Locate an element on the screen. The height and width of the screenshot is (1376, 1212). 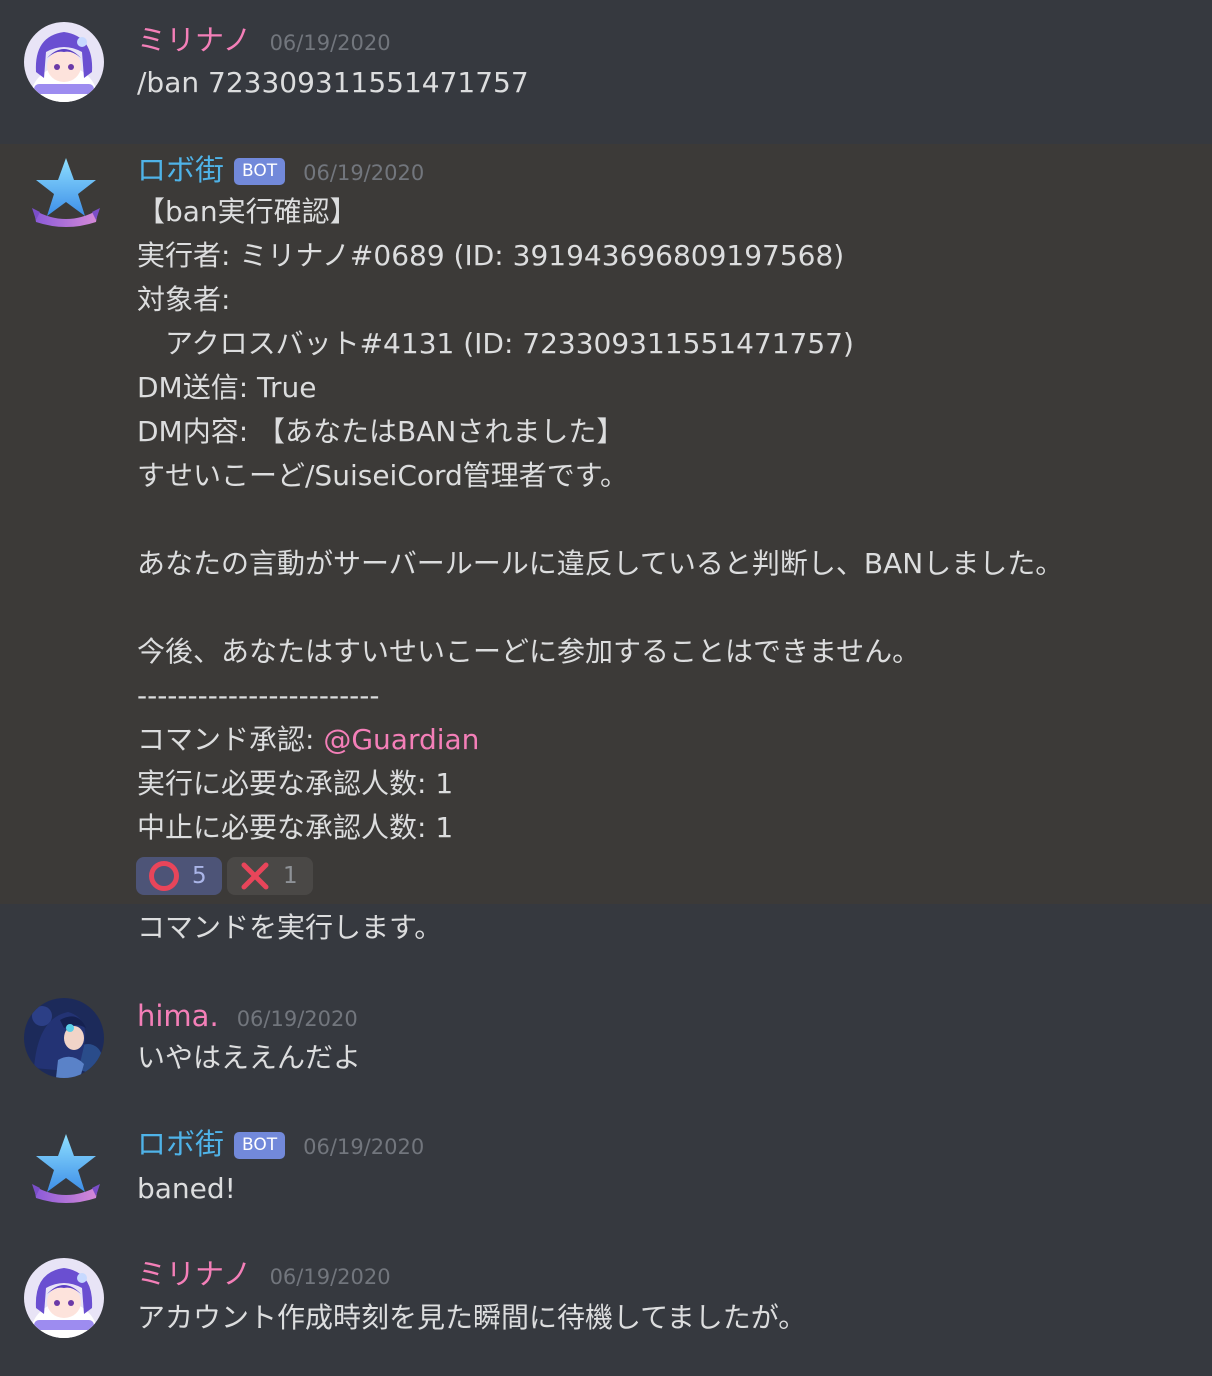
message-text-line: コマンド承認: @Guardian is located at coordinates (308, 740).